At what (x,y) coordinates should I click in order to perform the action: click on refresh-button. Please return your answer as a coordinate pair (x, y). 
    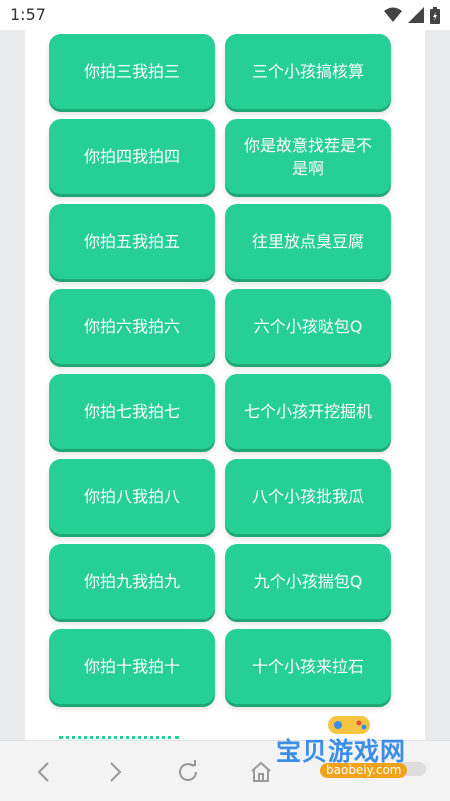
    Looking at the image, I should click on (188, 772).